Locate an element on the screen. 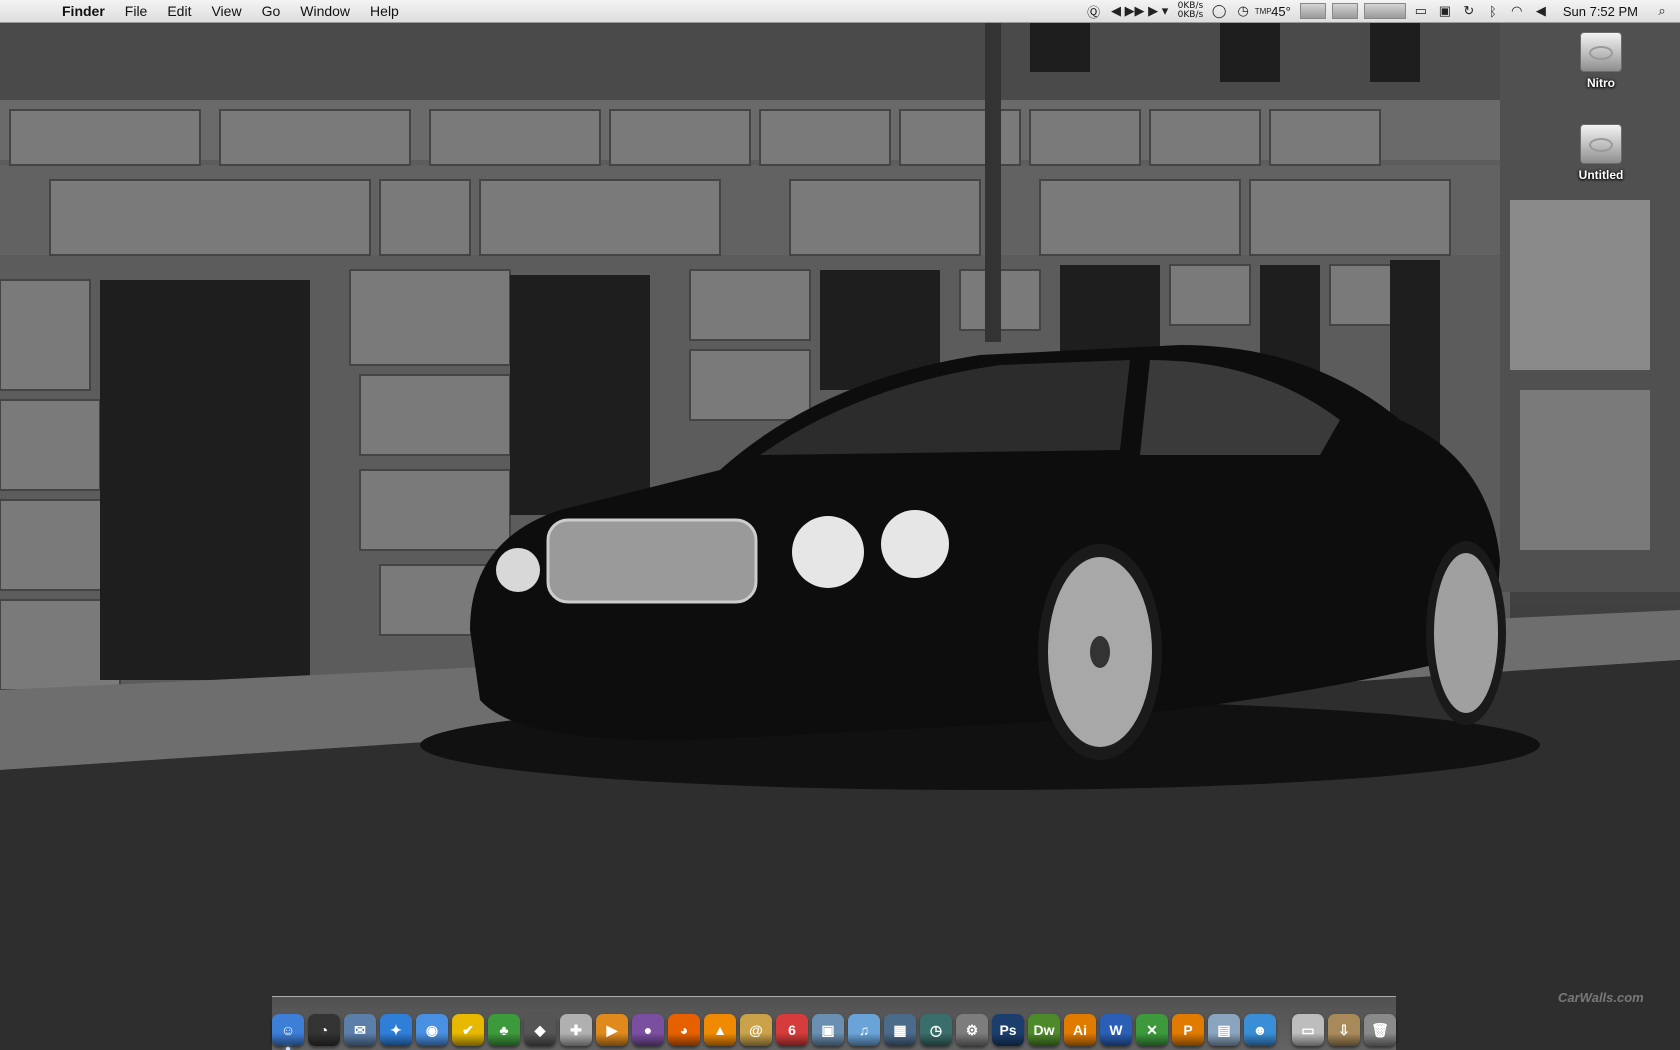 The height and width of the screenshot is (1050, 1680). things-icon: ✔ is located at coordinates (468, 1030).